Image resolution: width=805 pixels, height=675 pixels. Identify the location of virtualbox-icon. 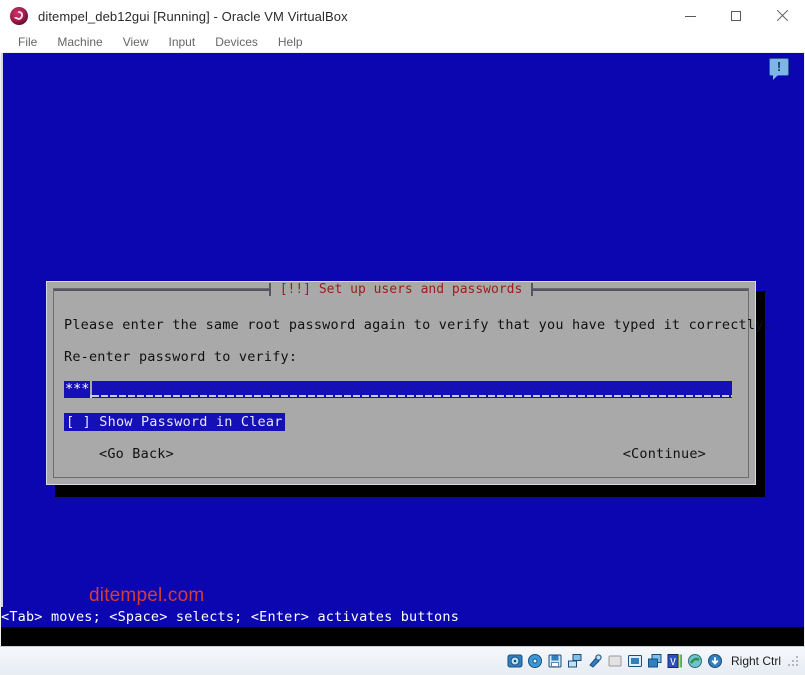
(19, 16).